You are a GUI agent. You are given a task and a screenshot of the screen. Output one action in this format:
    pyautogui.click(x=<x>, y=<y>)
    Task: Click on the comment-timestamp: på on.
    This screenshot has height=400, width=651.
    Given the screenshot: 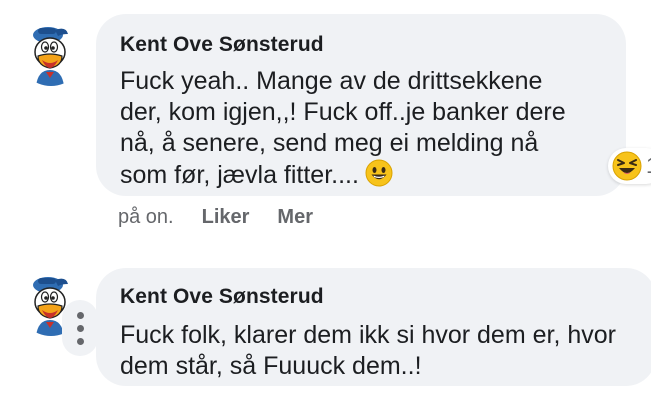 What is the action you would take?
    pyautogui.click(x=146, y=217)
    